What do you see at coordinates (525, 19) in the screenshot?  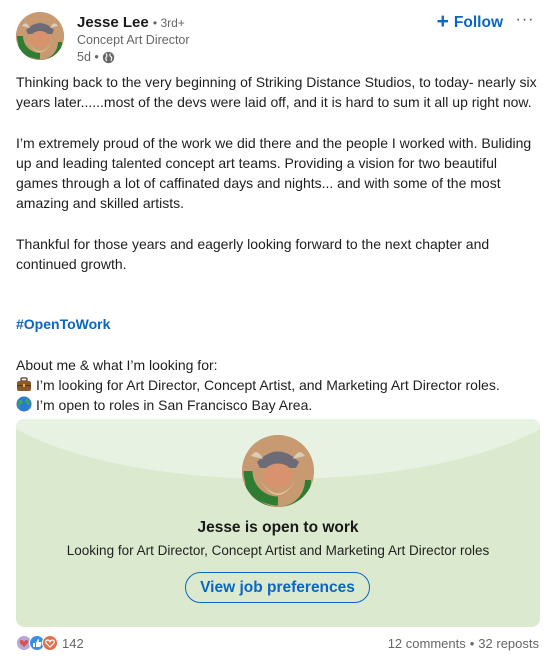 I see `ellipsis-icon: ···` at bounding box center [525, 19].